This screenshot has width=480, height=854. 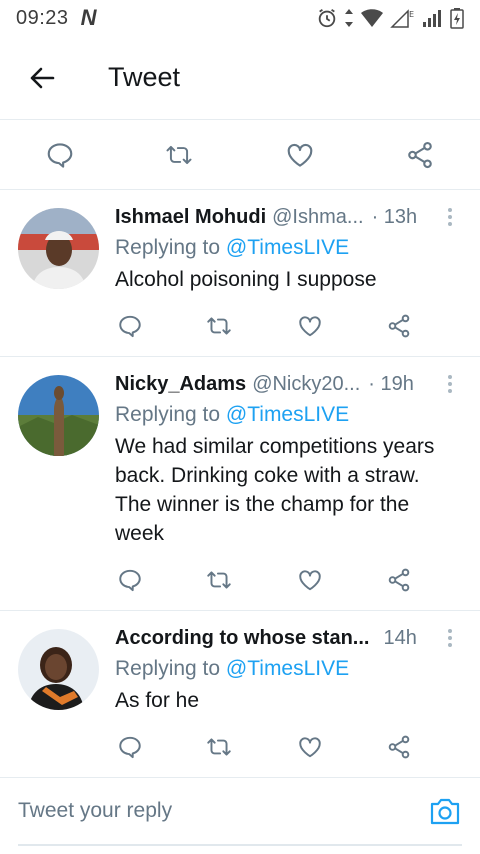 I want to click on reply-time: 14h, so click(x=400, y=637).